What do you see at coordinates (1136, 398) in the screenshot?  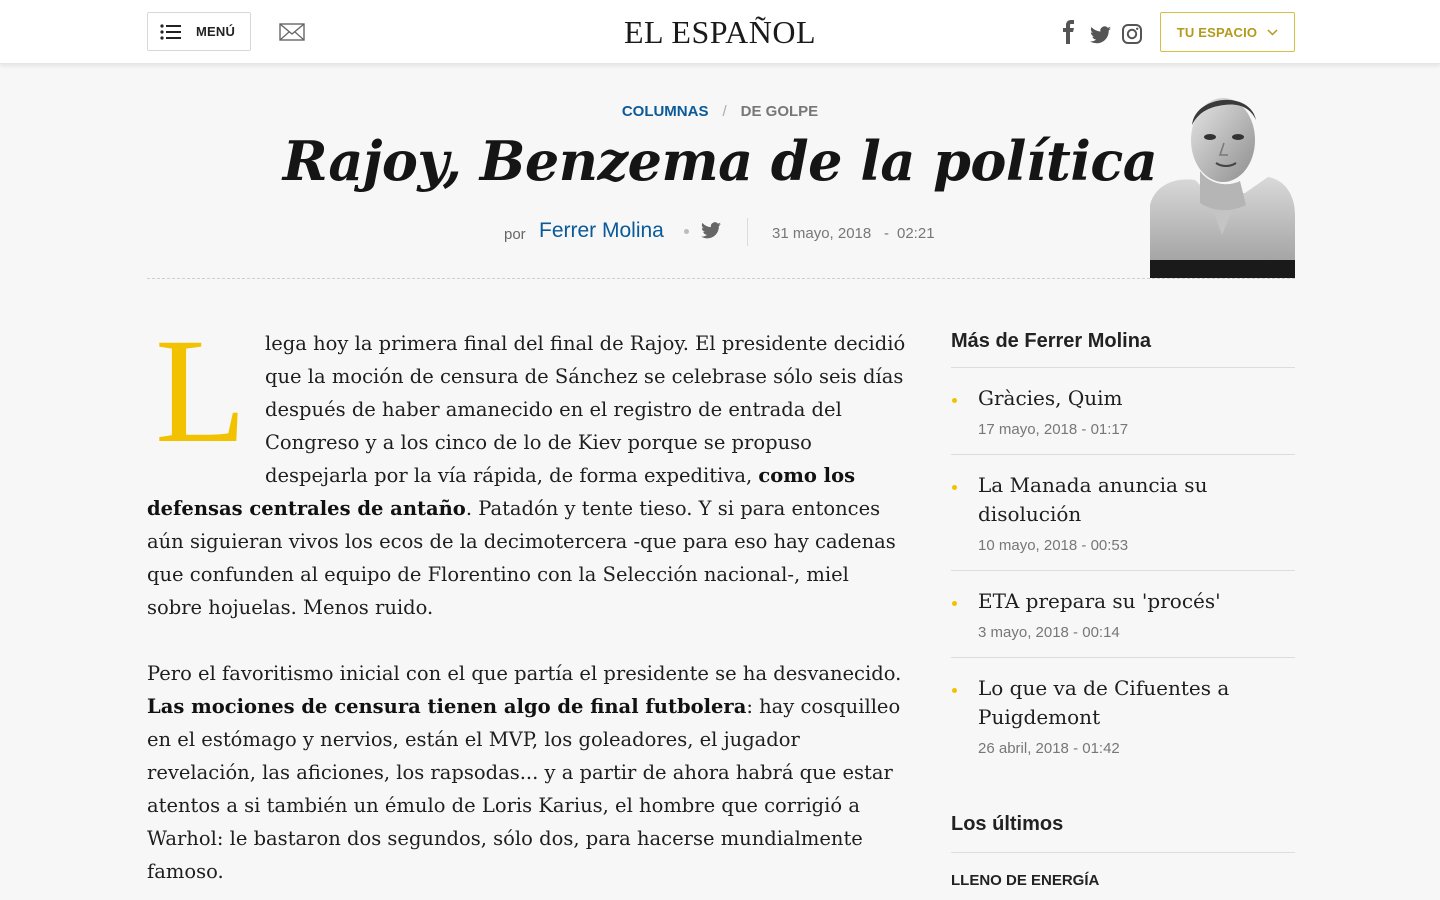 I see `sidebar-article-title: Gràcies, Quim` at bounding box center [1136, 398].